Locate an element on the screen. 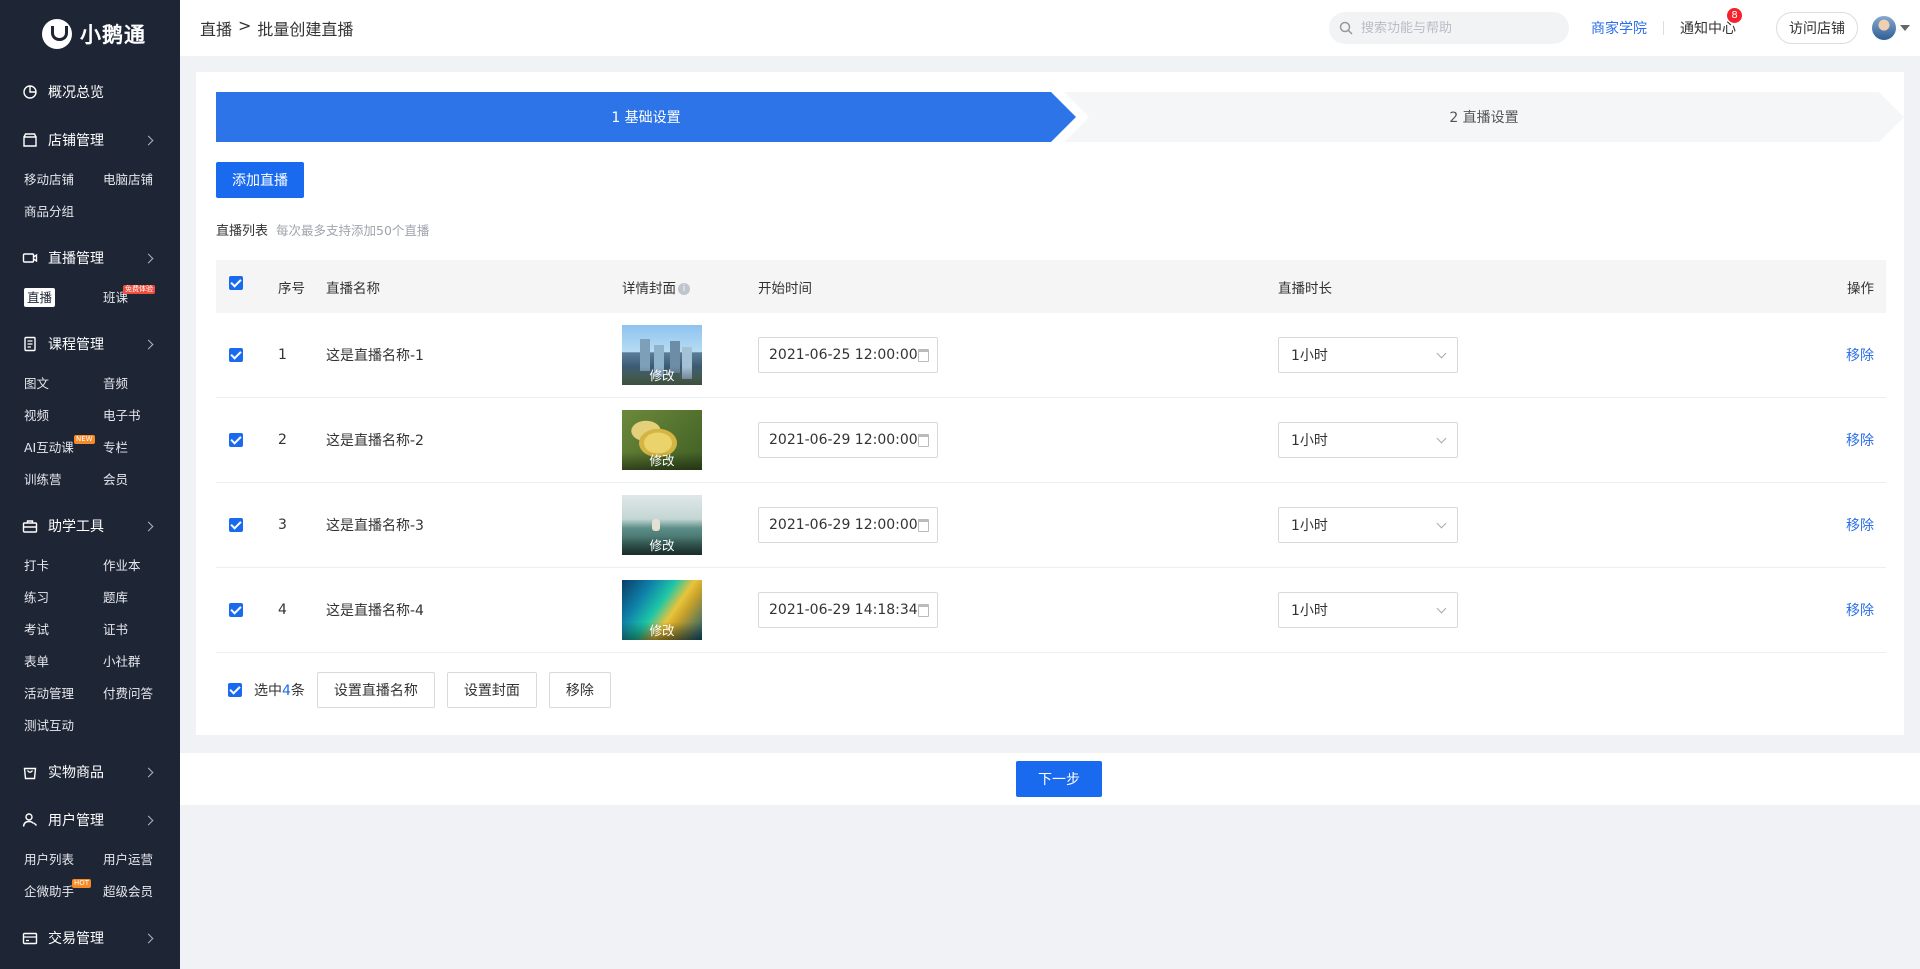  merchant-academy-link: 商家学院 is located at coordinates (1619, 28).